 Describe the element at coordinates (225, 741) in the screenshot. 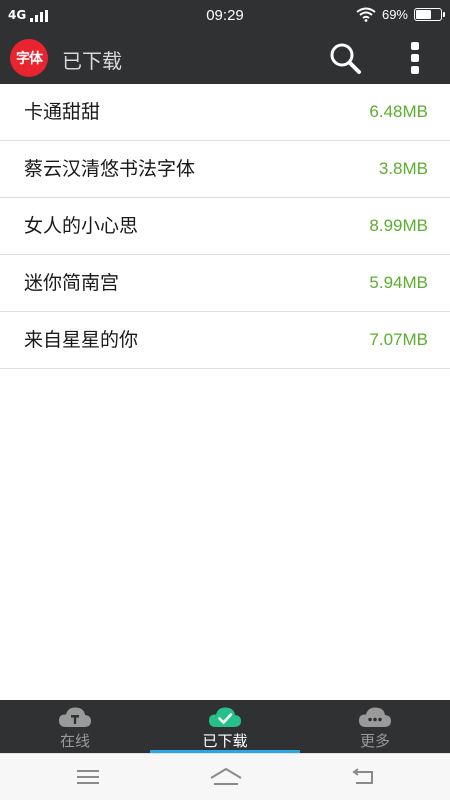

I see `tab-label: 已下载` at that location.